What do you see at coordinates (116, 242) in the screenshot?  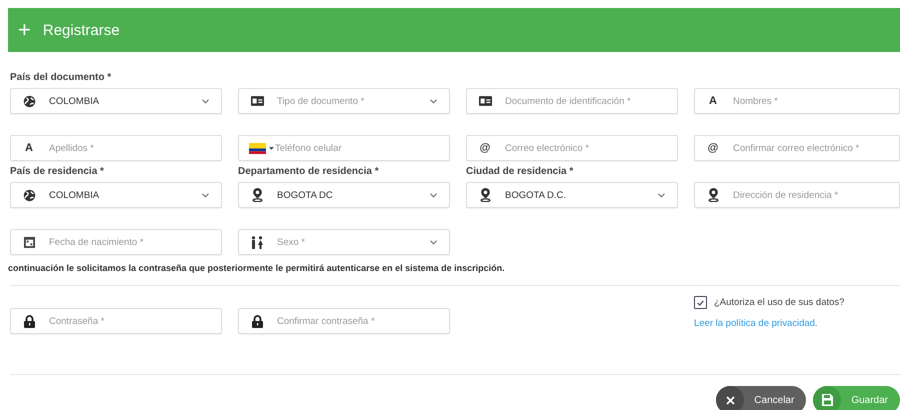 I see `input-field: Fecha de nacimiento *` at bounding box center [116, 242].